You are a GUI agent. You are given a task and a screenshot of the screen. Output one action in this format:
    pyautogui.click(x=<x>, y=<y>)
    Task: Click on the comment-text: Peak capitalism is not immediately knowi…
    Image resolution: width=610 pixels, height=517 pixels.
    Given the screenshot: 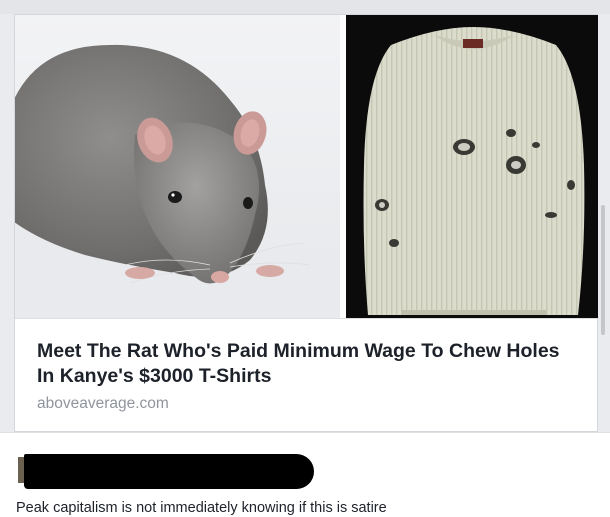 What is the action you would take?
    pyautogui.click(x=201, y=508)
    